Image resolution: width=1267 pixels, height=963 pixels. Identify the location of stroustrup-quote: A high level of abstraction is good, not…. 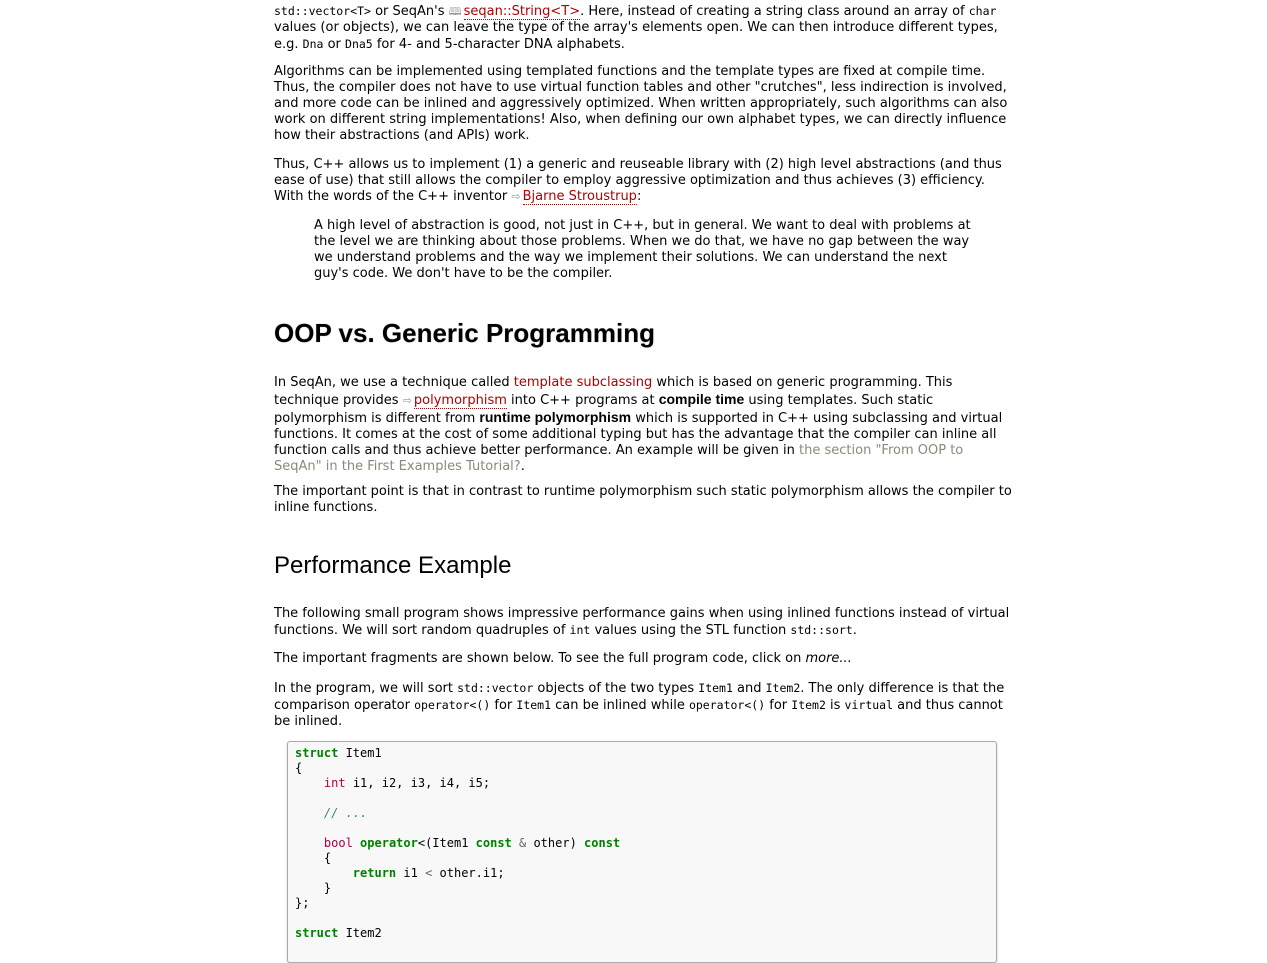
(642, 249).